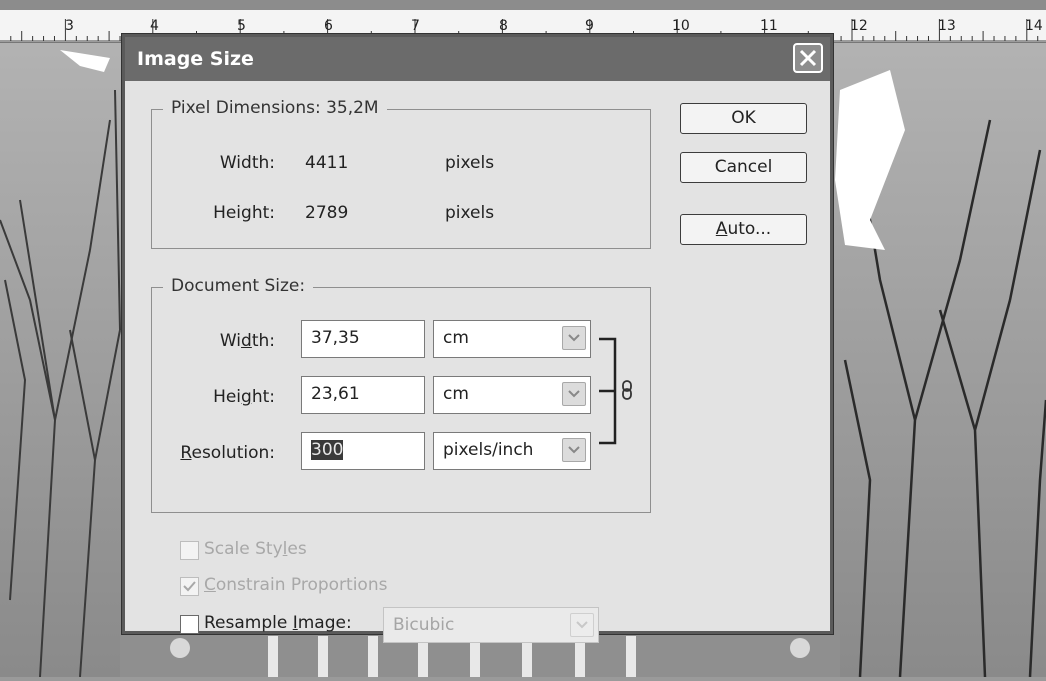 The height and width of the screenshot is (681, 1046). Describe the element at coordinates (69, 26) in the screenshot. I see `ruler-number: 3` at that location.